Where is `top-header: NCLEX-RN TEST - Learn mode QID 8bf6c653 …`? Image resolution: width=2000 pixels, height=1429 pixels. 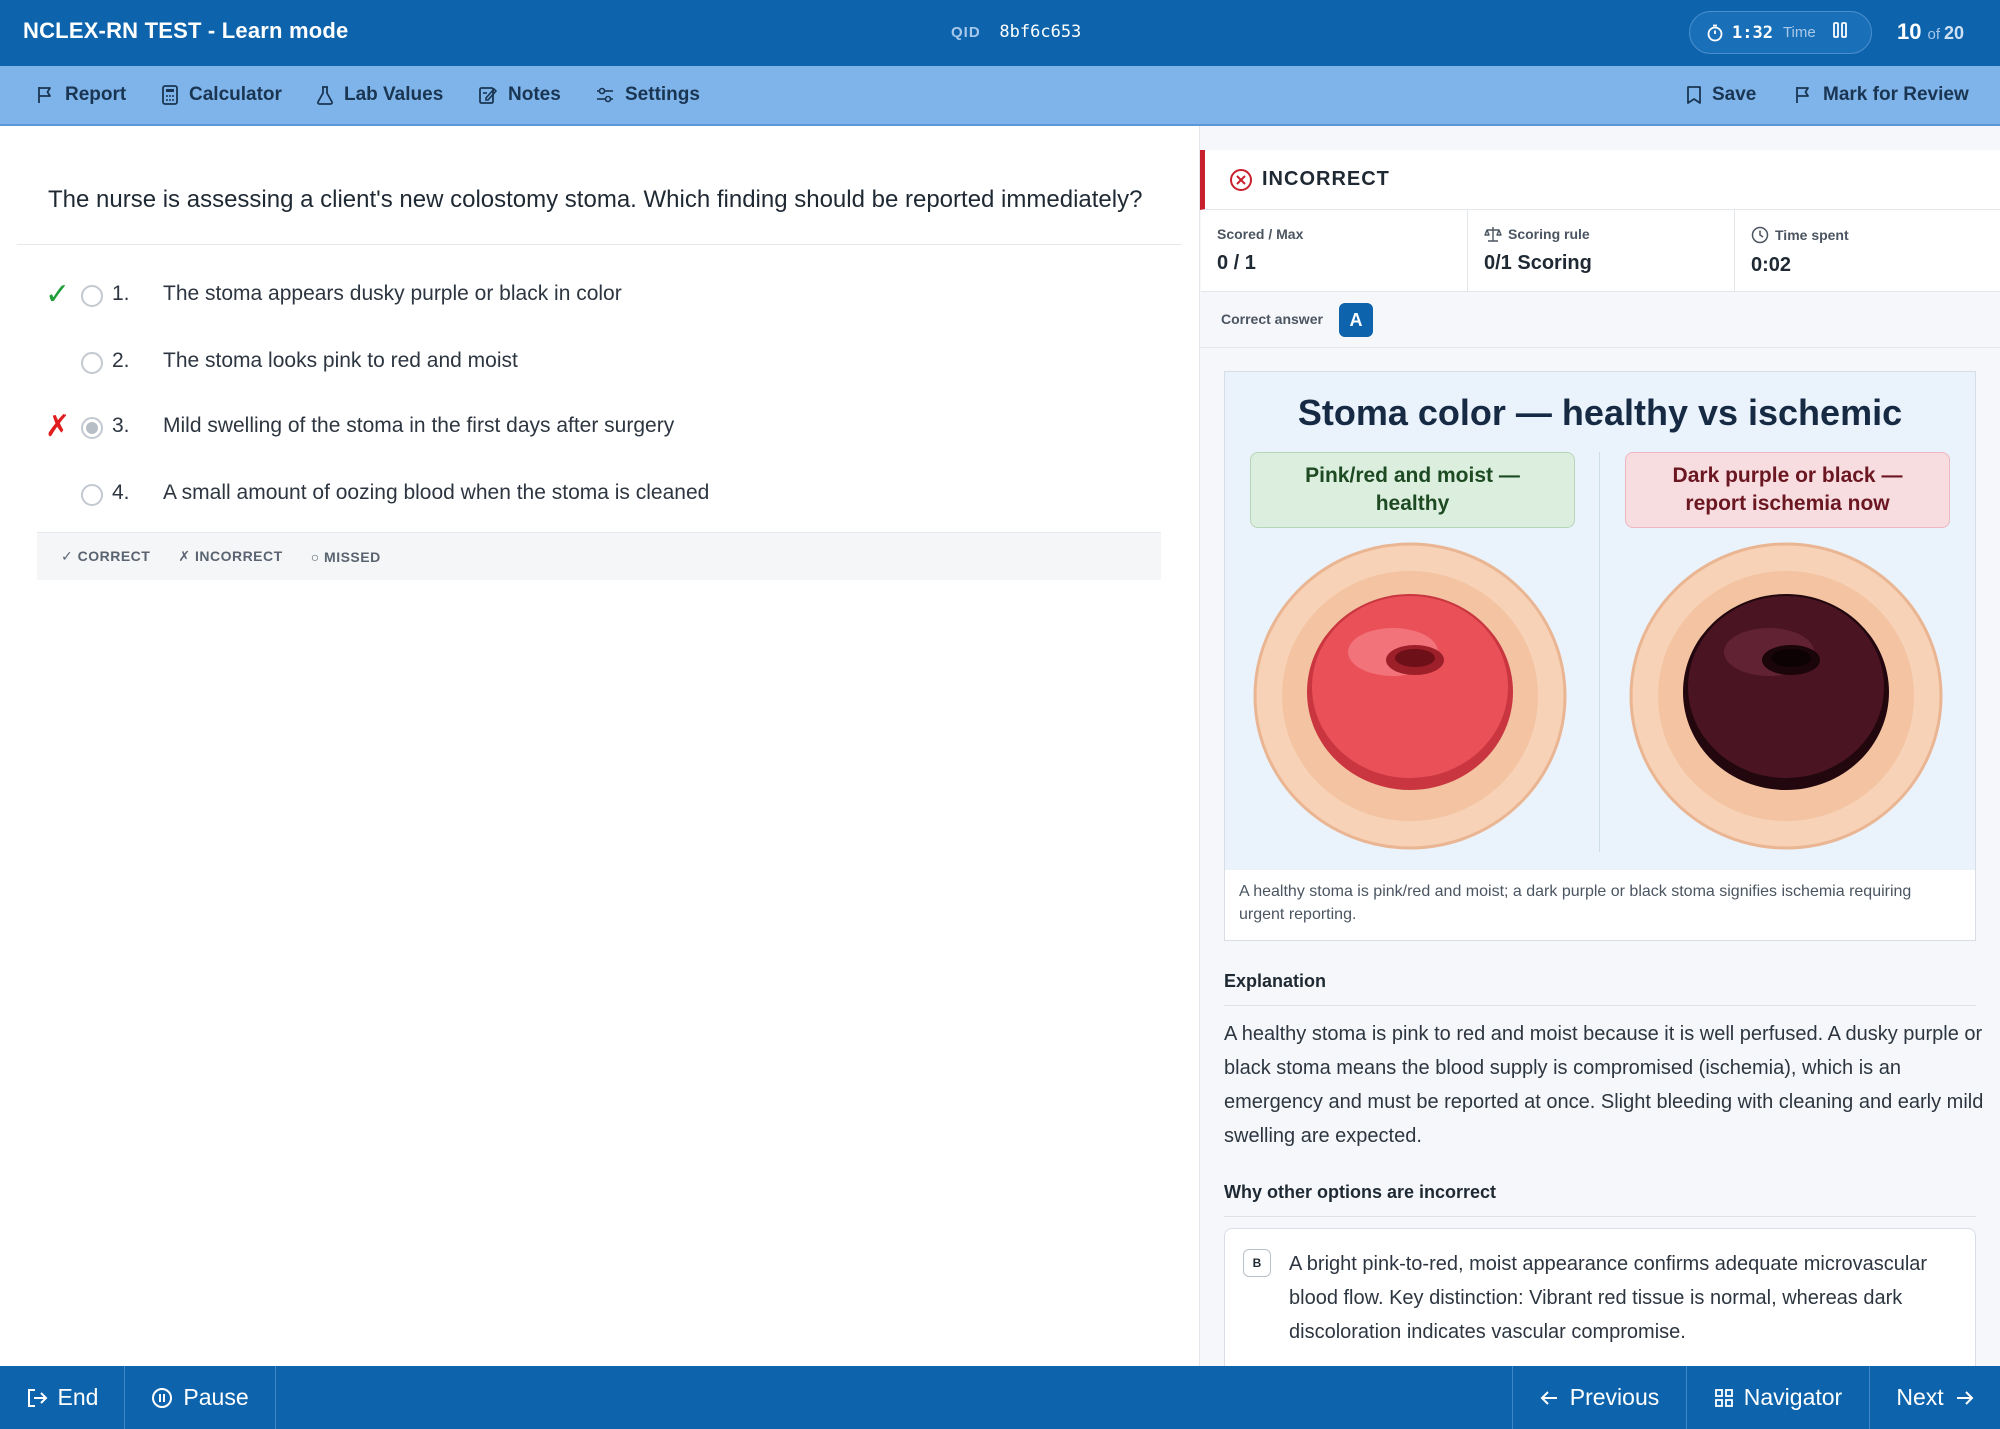 top-header: NCLEX-RN TEST - Learn mode QID 8bf6c653 … is located at coordinates (1000, 33).